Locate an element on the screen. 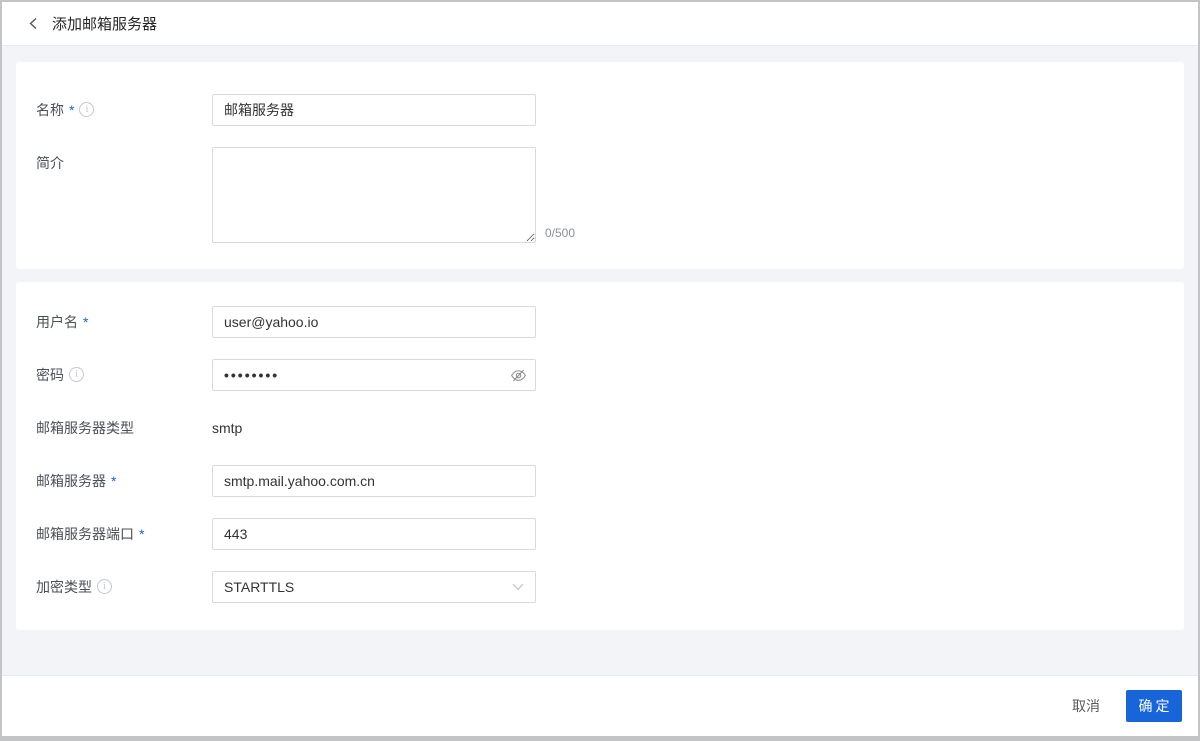 The height and width of the screenshot is (741, 1200). name-label: 名称 * i is located at coordinates (124, 110).